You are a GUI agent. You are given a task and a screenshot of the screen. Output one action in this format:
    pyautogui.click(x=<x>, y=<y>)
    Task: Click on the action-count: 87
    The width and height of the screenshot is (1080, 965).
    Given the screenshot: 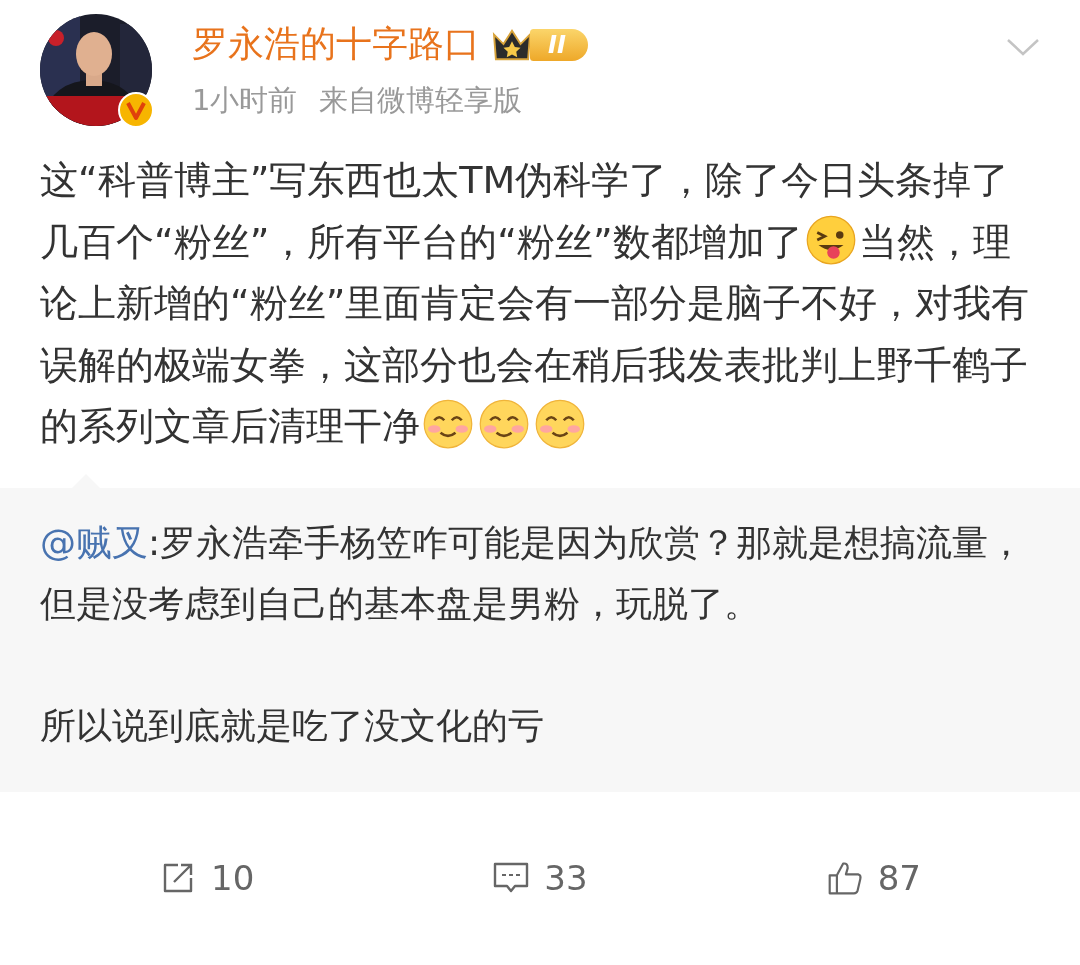 What is the action you would take?
    pyautogui.click(x=899, y=878)
    